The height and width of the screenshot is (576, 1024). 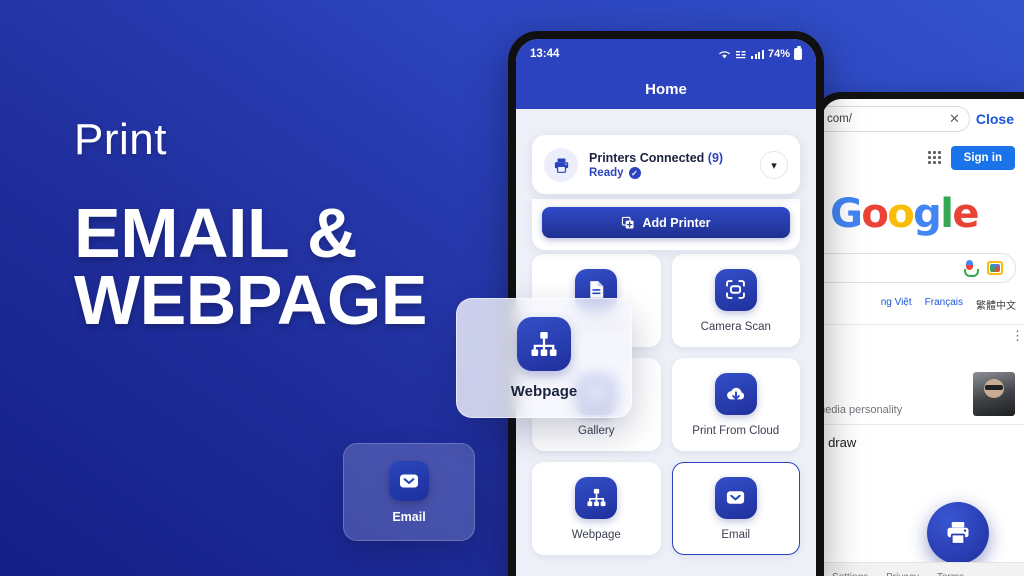 What do you see at coordinates (725, 54) in the screenshot?
I see `wifi-icon` at bounding box center [725, 54].